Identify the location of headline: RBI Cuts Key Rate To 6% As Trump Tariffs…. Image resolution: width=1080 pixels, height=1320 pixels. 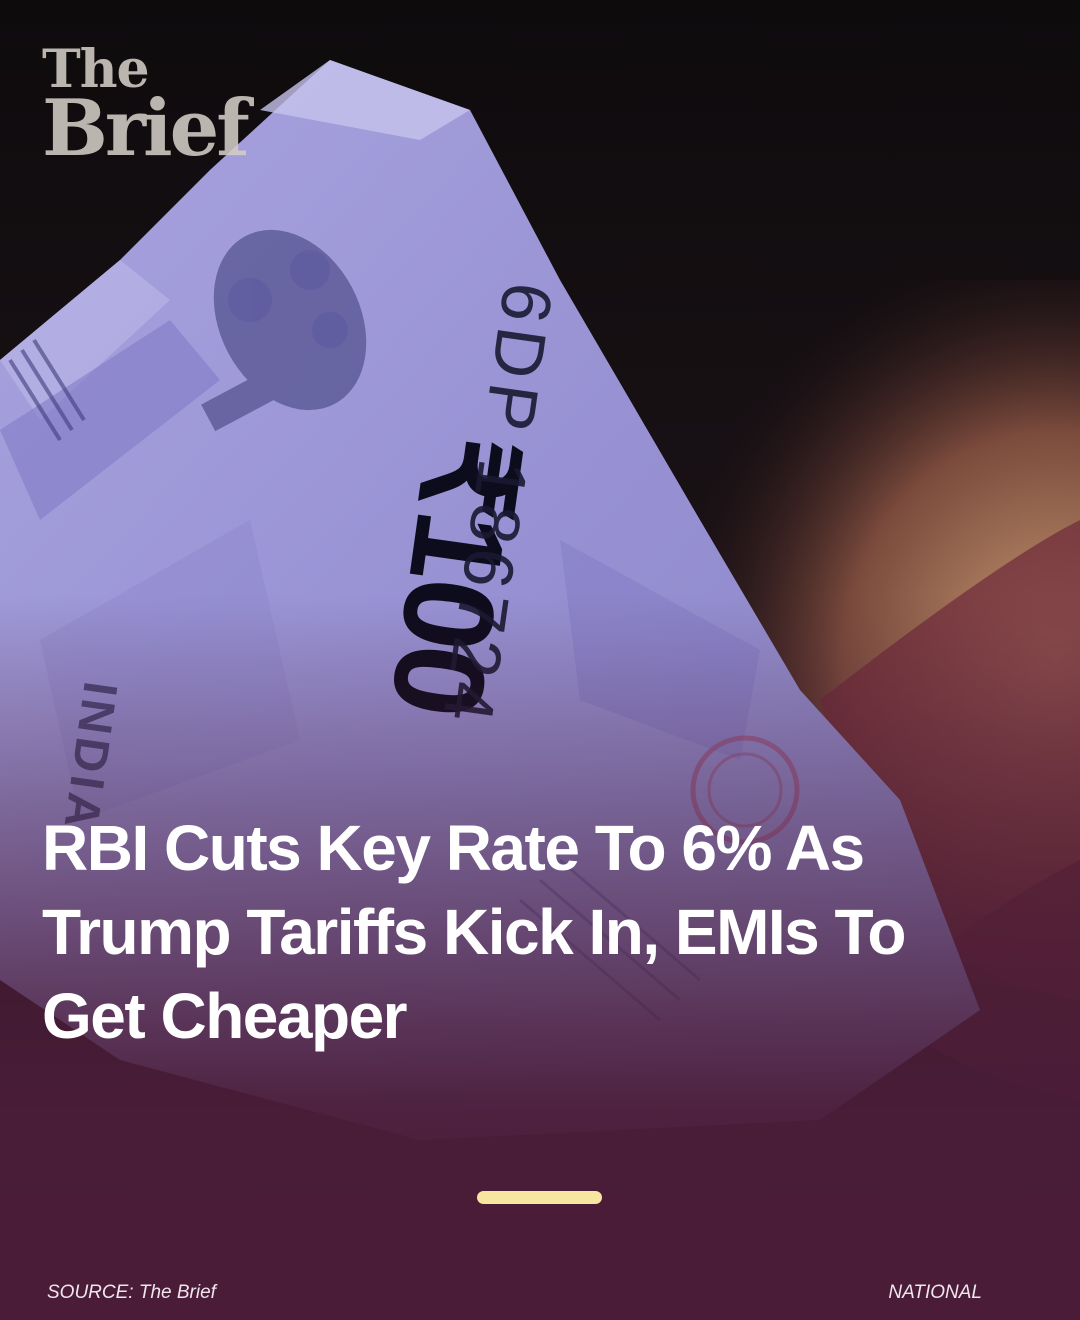
(474, 932).